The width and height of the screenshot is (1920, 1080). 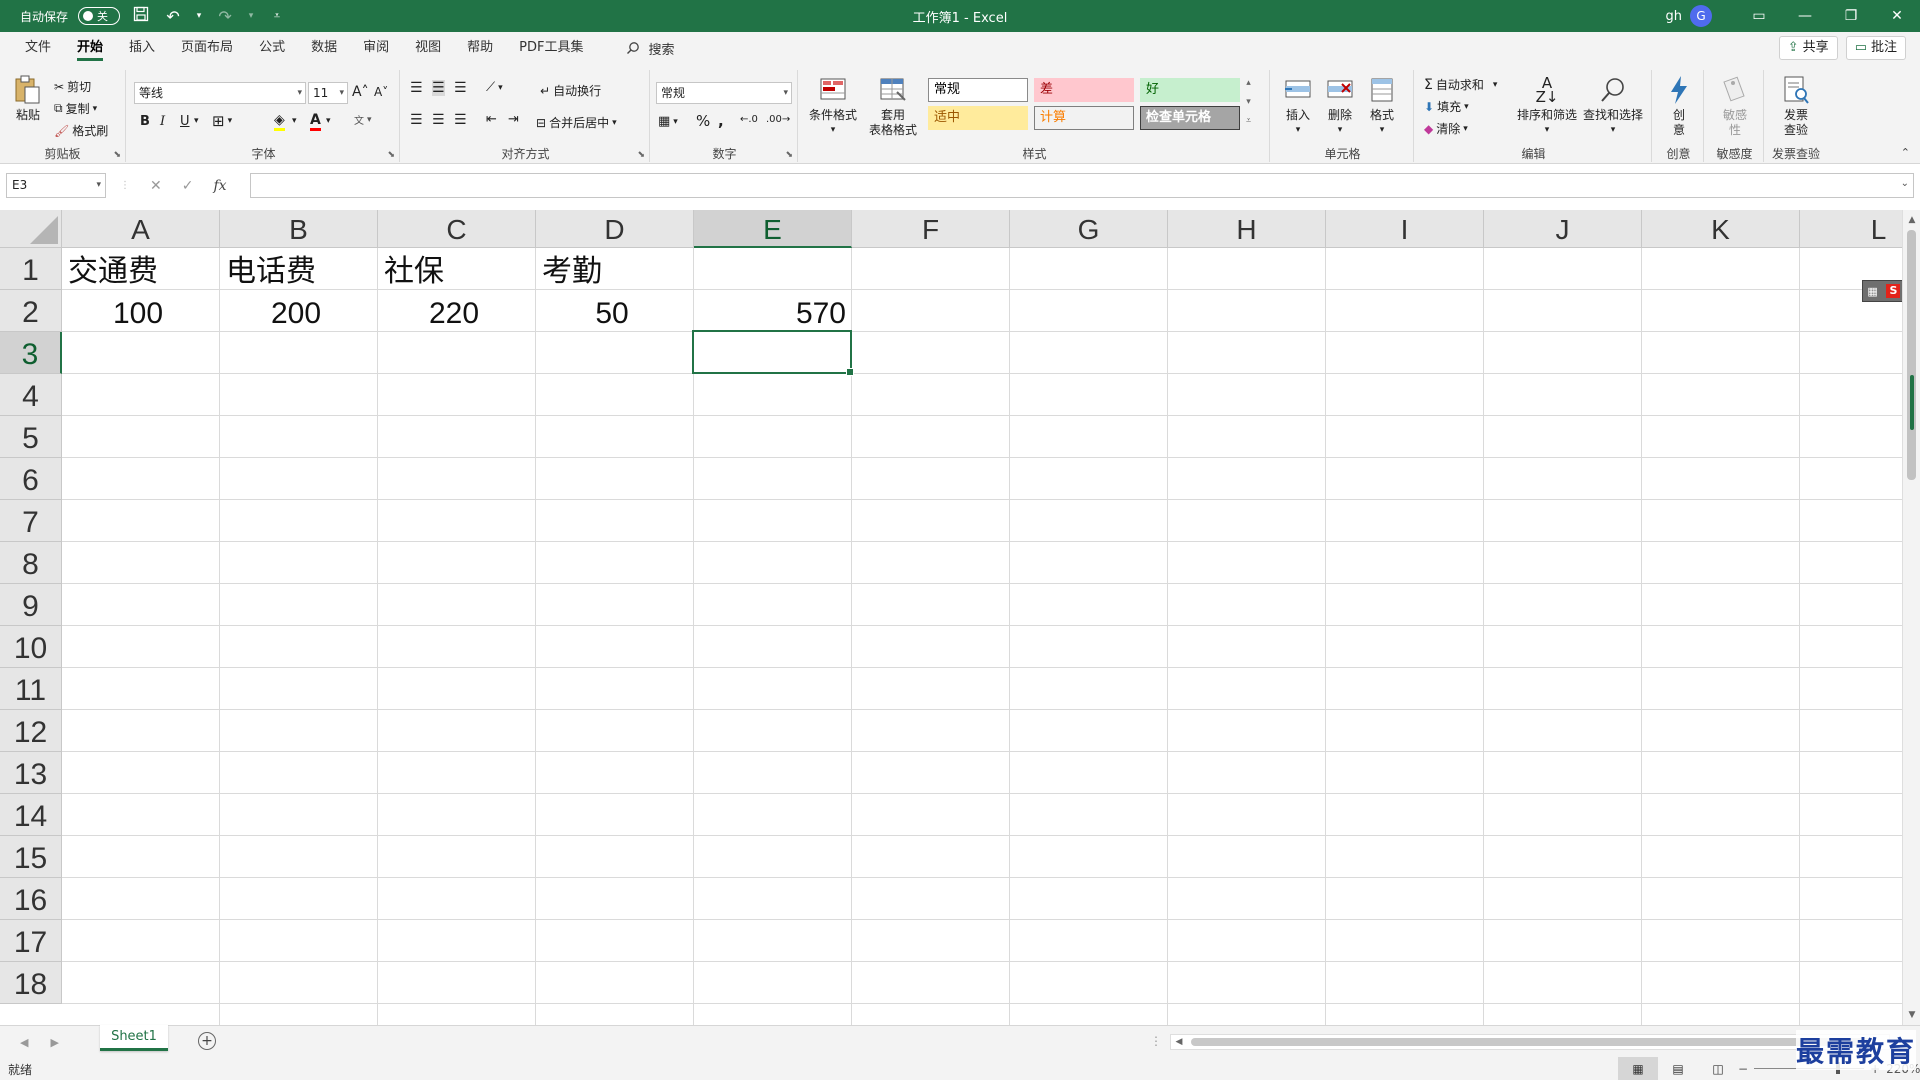 What do you see at coordinates (494, 87) in the screenshot?
I see `orientation-icon: ⟋ ▾` at bounding box center [494, 87].